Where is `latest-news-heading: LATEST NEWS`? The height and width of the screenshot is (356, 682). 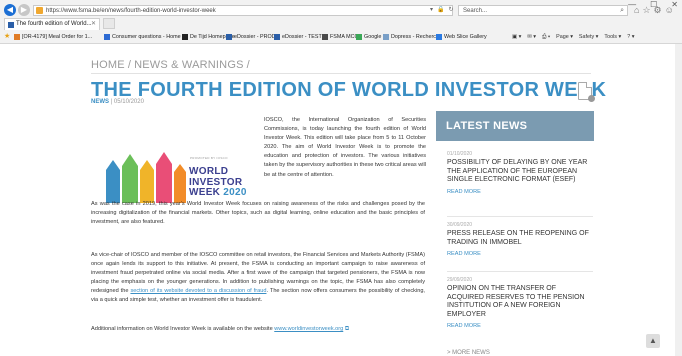 latest-news-heading: LATEST NEWS is located at coordinates (515, 126).